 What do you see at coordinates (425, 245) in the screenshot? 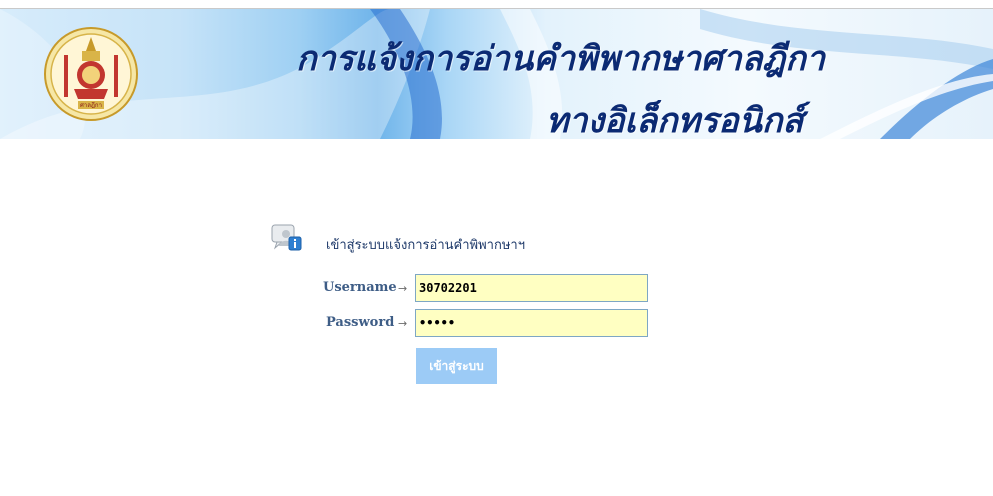
I see `login-heading: เข้าสู่ระบบแจ้งการอ่านคำพิพากษาฯ` at bounding box center [425, 245].